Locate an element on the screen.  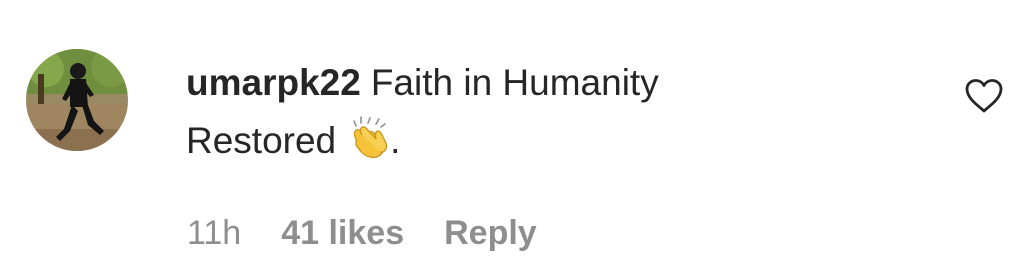
comment-username: umarpk22 is located at coordinates (273, 82).